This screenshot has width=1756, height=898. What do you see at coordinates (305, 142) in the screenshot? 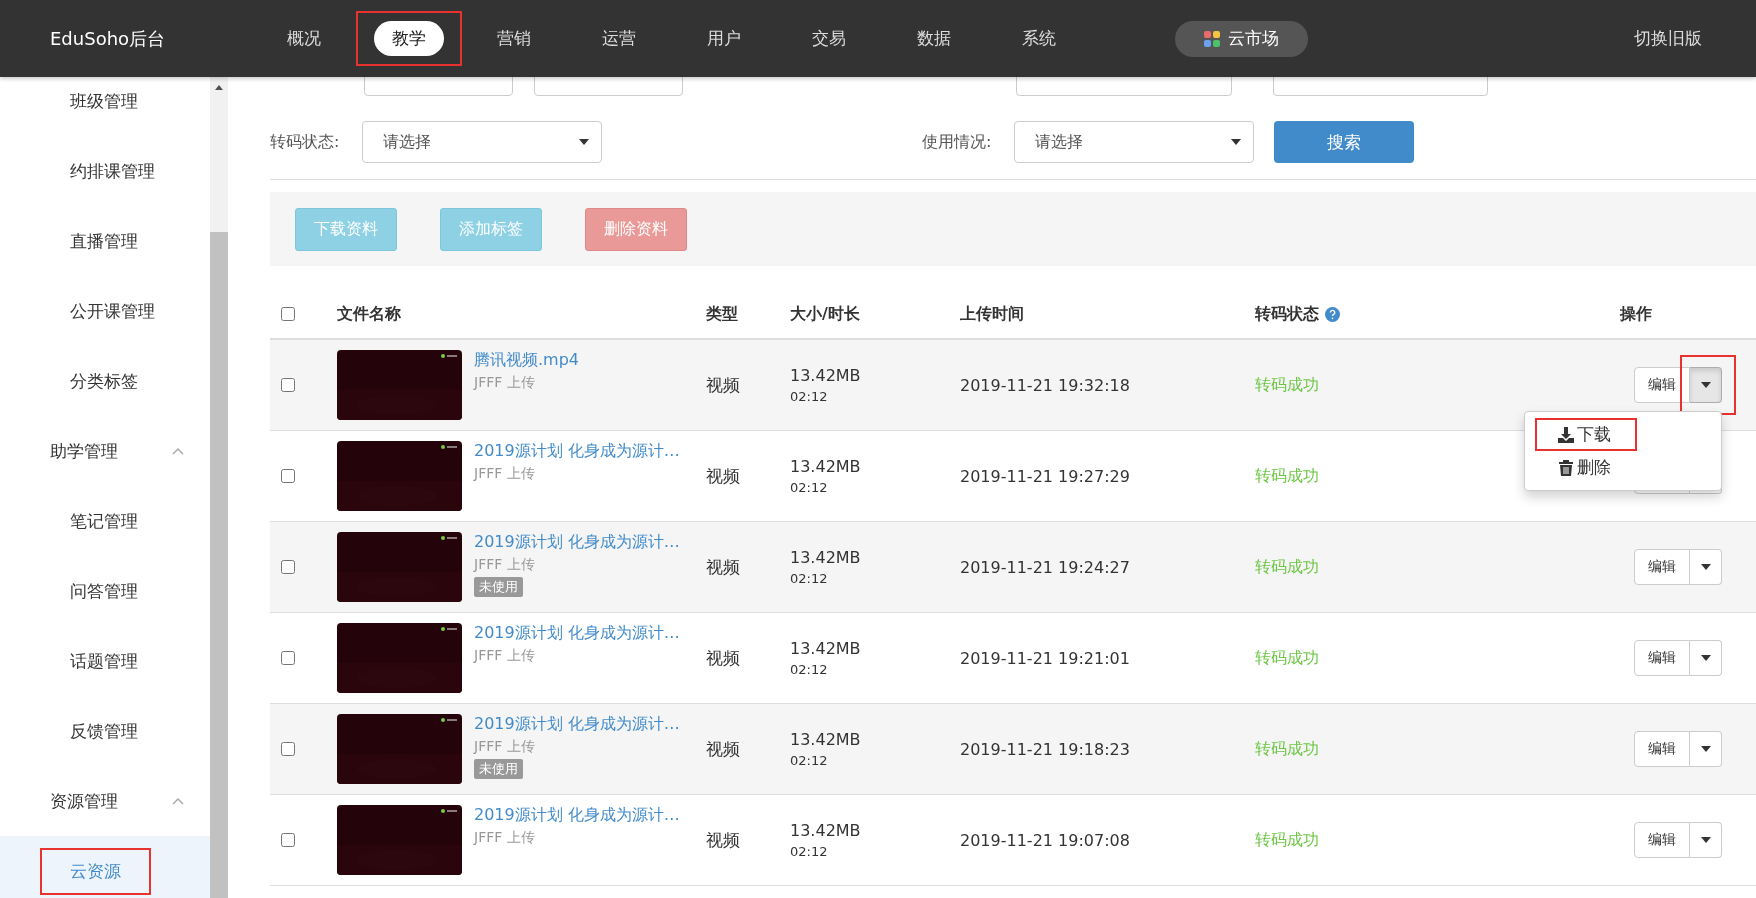
I see `field-label: 转码状态:` at bounding box center [305, 142].